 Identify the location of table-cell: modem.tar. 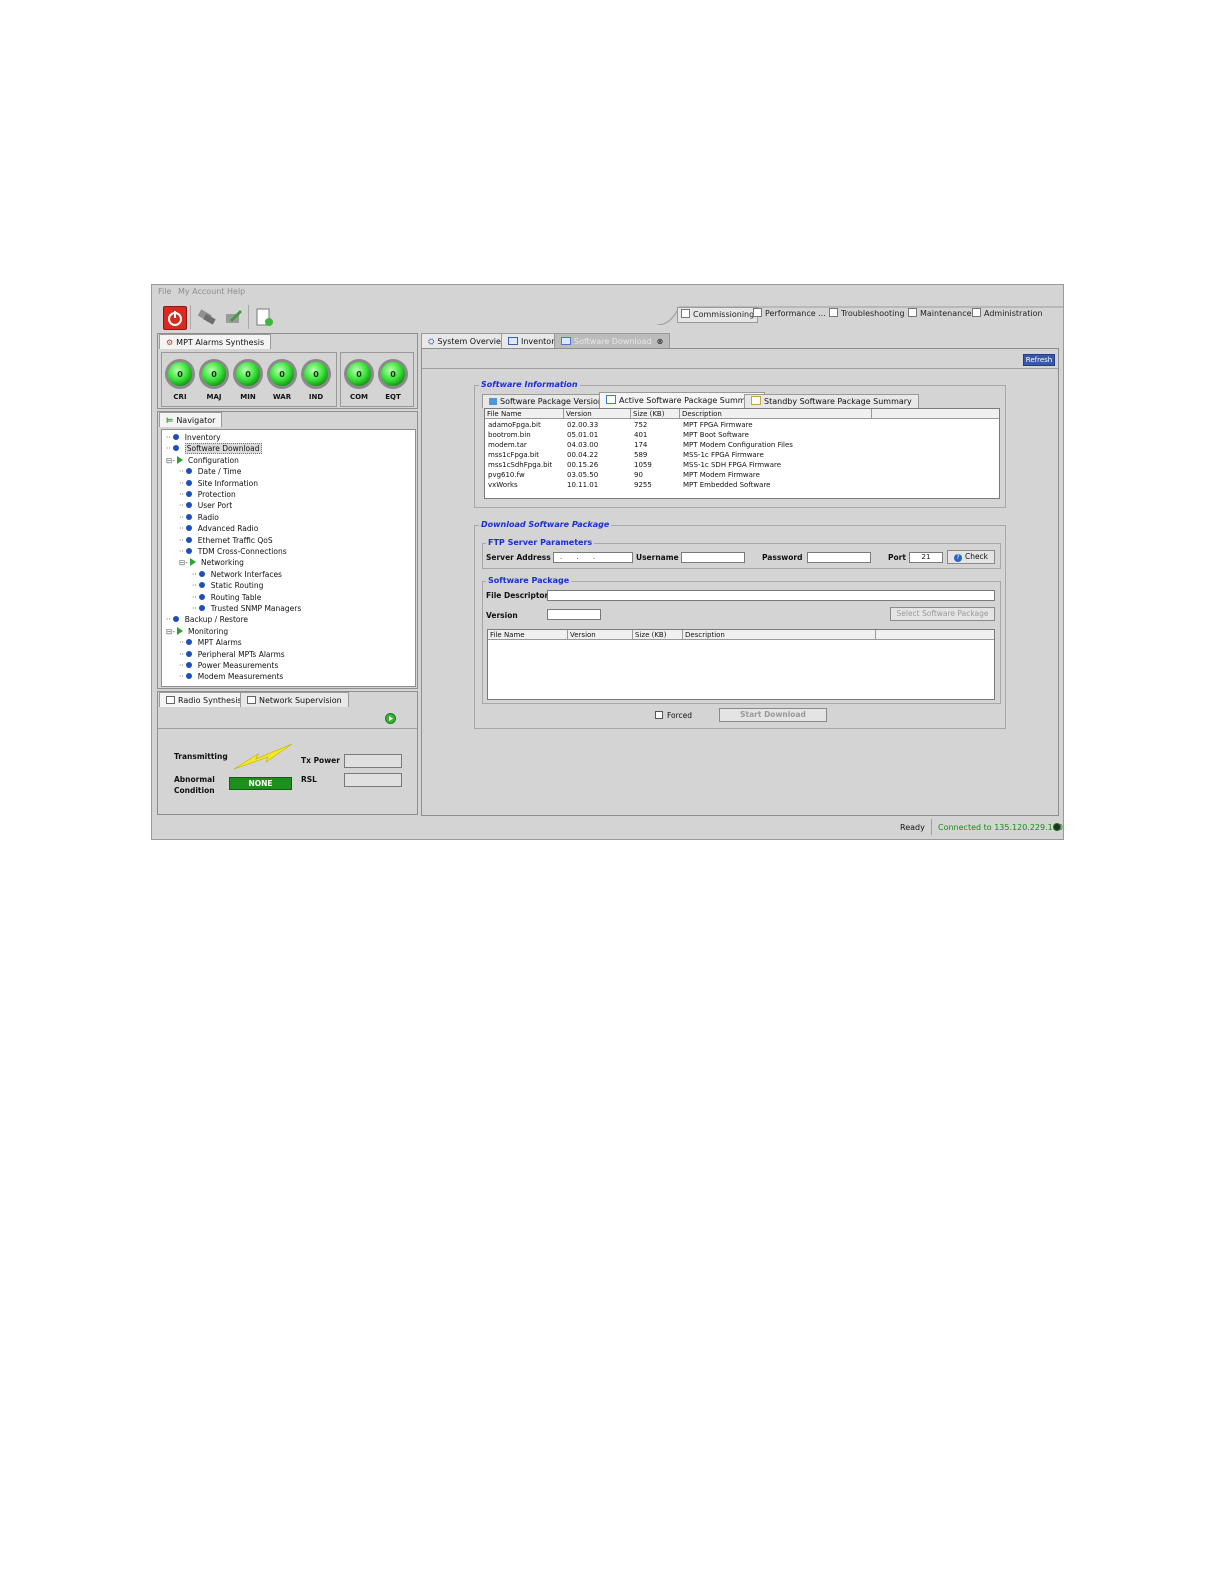
(507, 445).